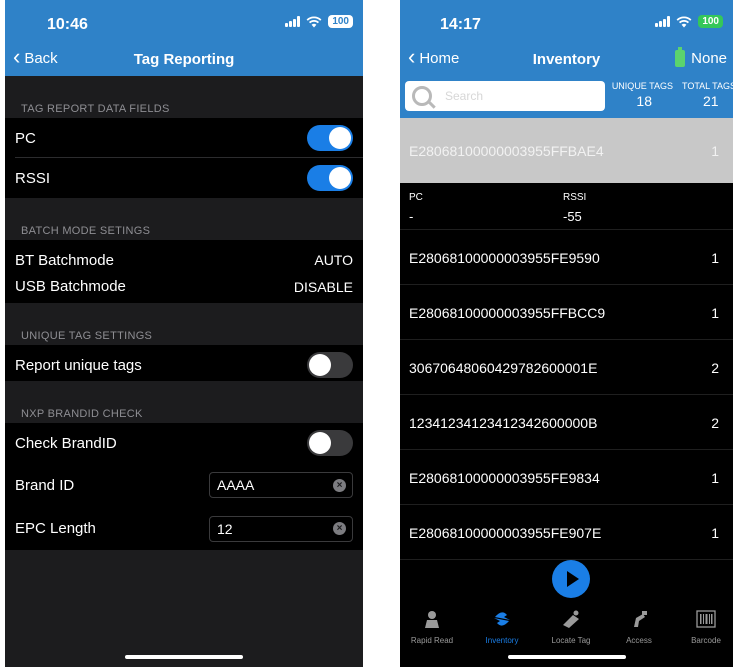 The image size is (733, 667). I want to click on row-label: Report unique tags, so click(78, 365).